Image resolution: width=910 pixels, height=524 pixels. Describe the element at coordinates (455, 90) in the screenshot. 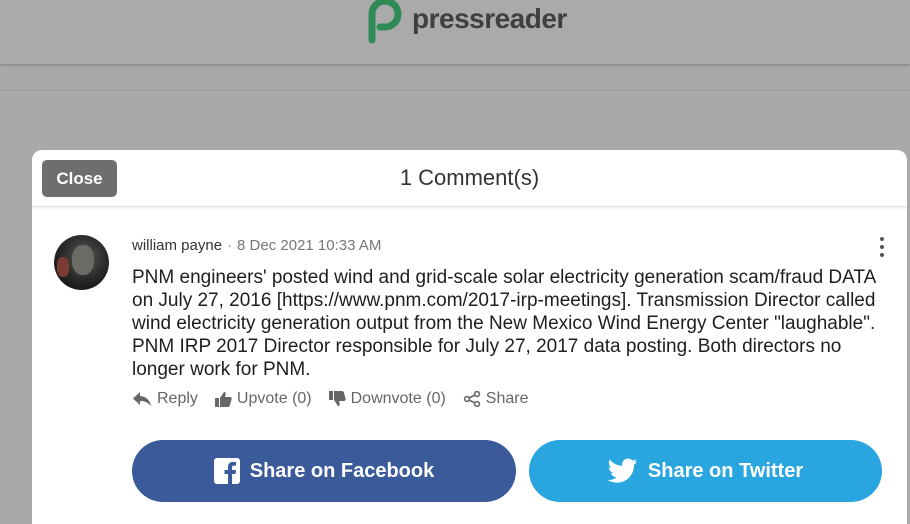

I see `divider` at that location.